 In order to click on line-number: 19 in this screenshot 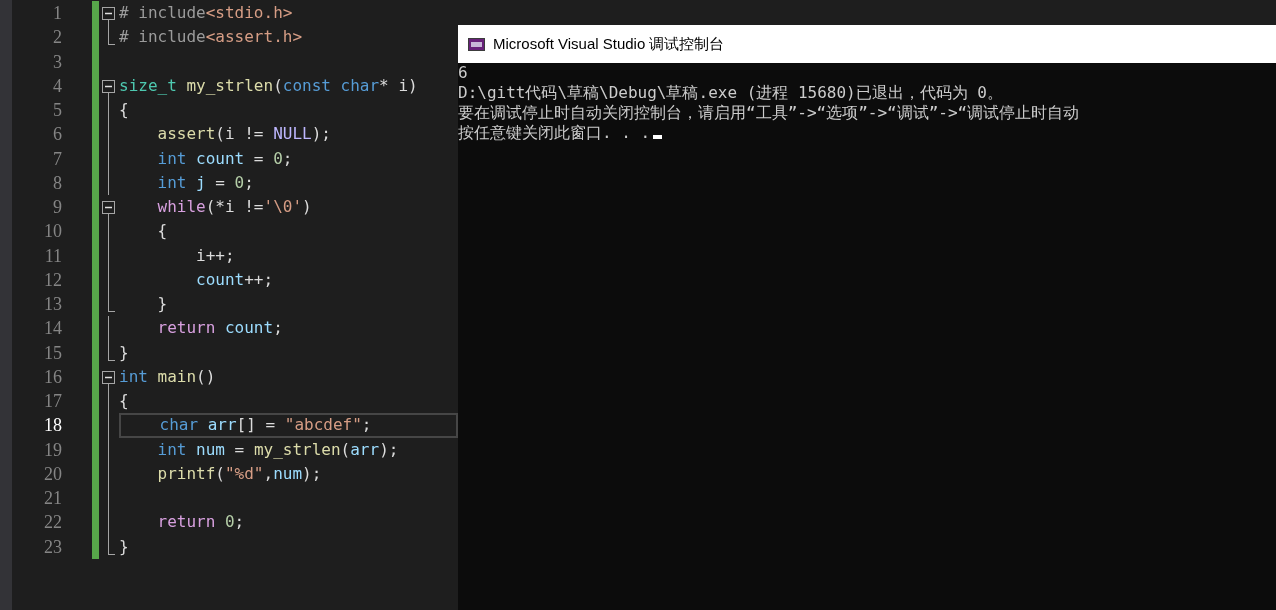, I will do `click(52, 450)`.